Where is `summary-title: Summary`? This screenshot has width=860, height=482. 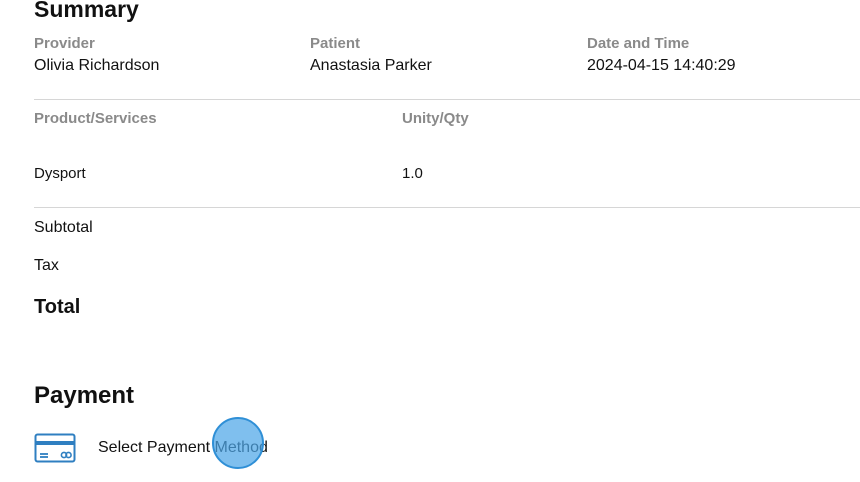
summary-title: Summary is located at coordinates (86, 11).